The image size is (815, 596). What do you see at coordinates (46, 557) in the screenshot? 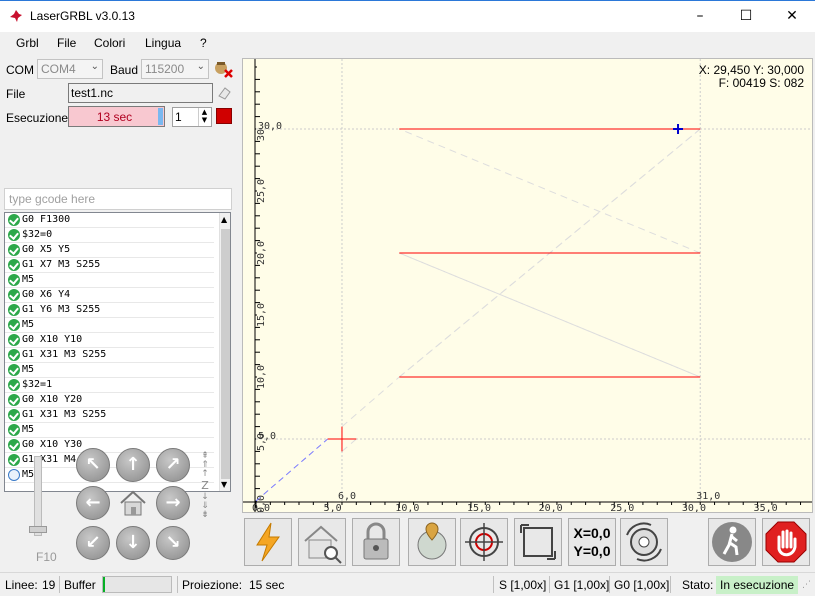
I see `speed-label: F10` at bounding box center [46, 557].